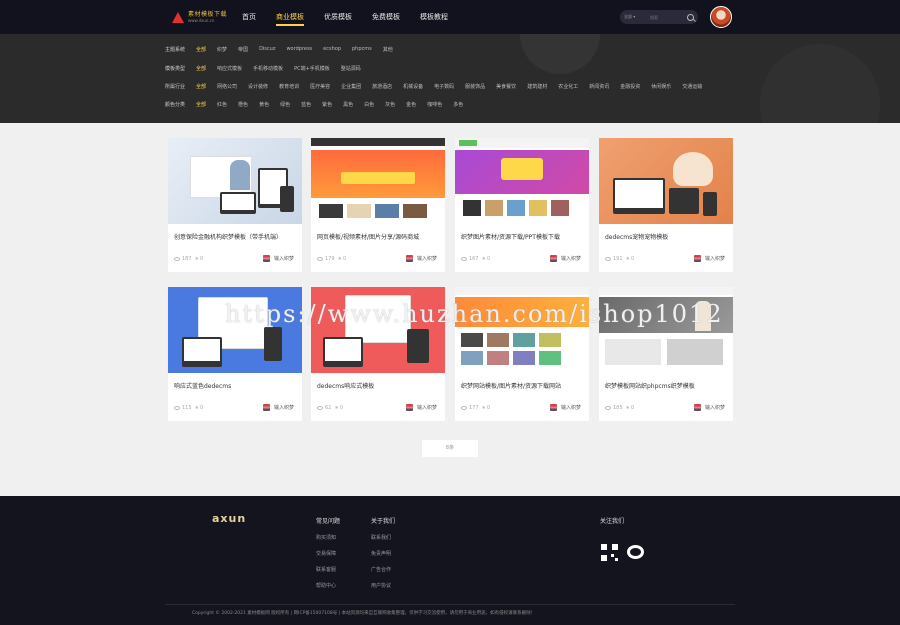 The width and height of the screenshot is (900, 625). I want to click on filter-option: 旅游酒店, so click(382, 86).